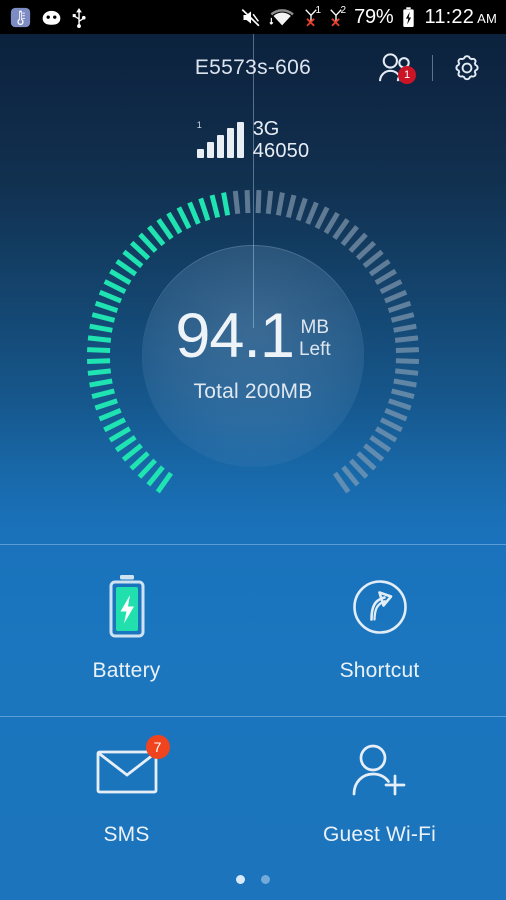 Image resolution: width=506 pixels, height=900 pixels. I want to click on tile-battery-icon-wrap, so click(127, 607).